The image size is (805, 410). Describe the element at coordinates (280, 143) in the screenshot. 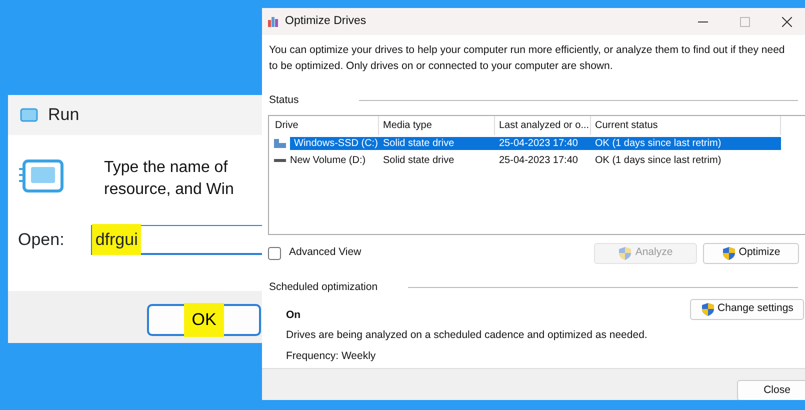

I see `drive-icon` at that location.